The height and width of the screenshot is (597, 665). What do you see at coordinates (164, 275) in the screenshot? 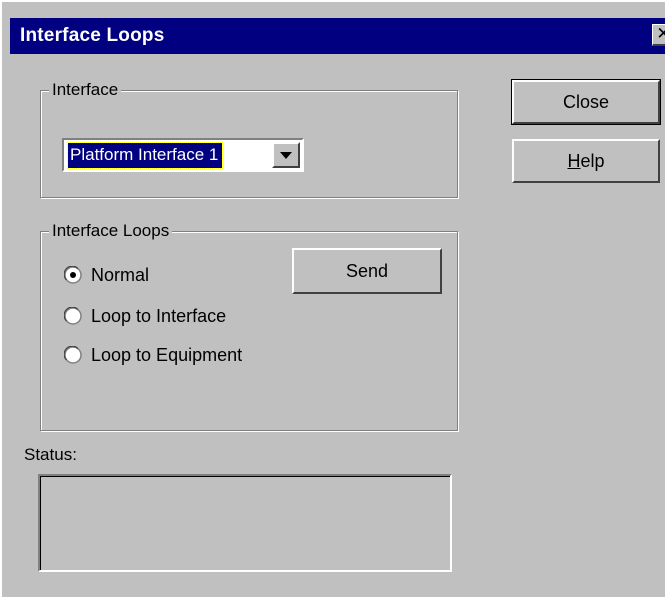
I see `radio-normal: Normal` at bounding box center [164, 275].